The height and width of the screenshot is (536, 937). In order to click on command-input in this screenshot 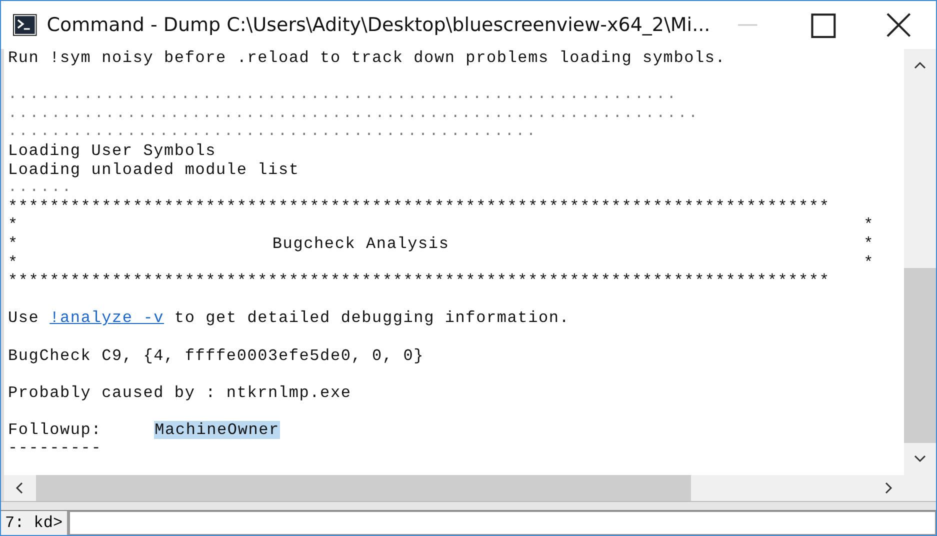, I will do `click(502, 523)`.